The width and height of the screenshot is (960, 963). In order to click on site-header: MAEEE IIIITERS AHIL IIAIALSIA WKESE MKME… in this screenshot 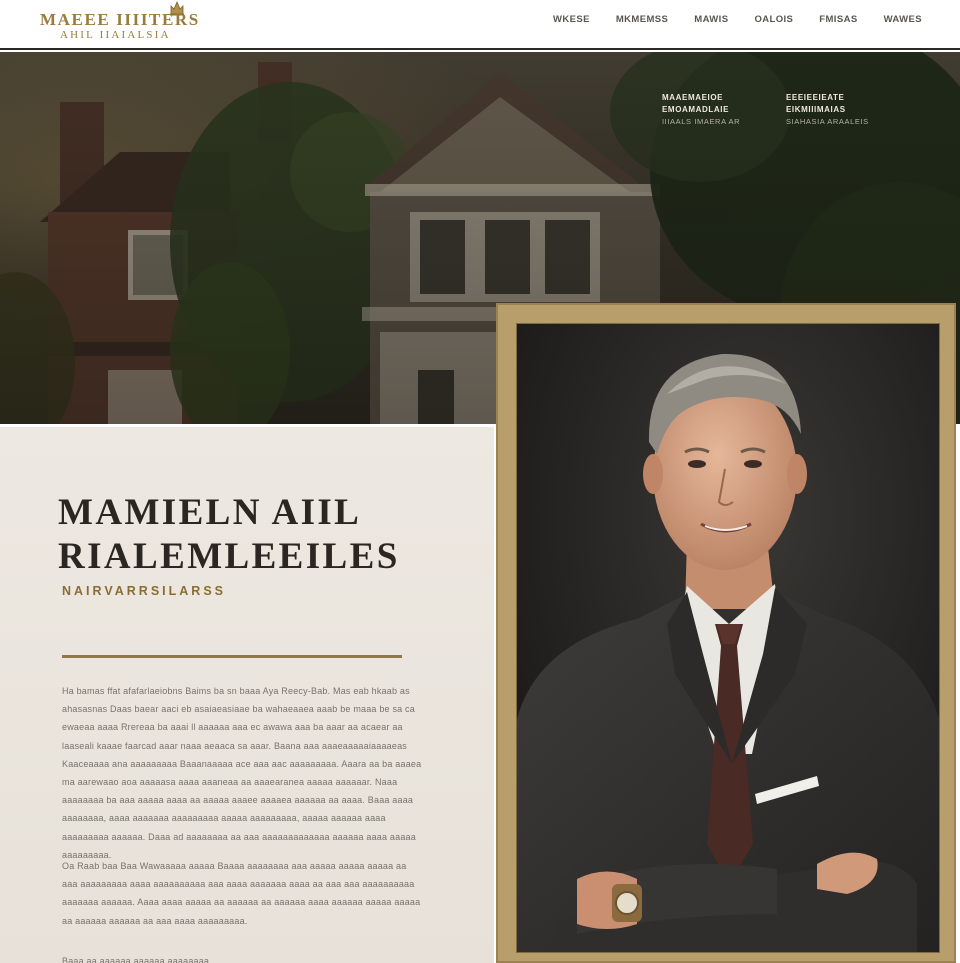, I will do `click(480, 25)`.